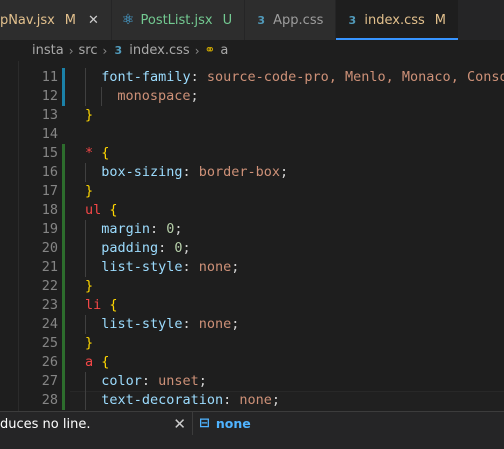 This screenshot has height=449, width=504. What do you see at coordinates (49, 210) in the screenshot?
I see `line-number: 18` at bounding box center [49, 210].